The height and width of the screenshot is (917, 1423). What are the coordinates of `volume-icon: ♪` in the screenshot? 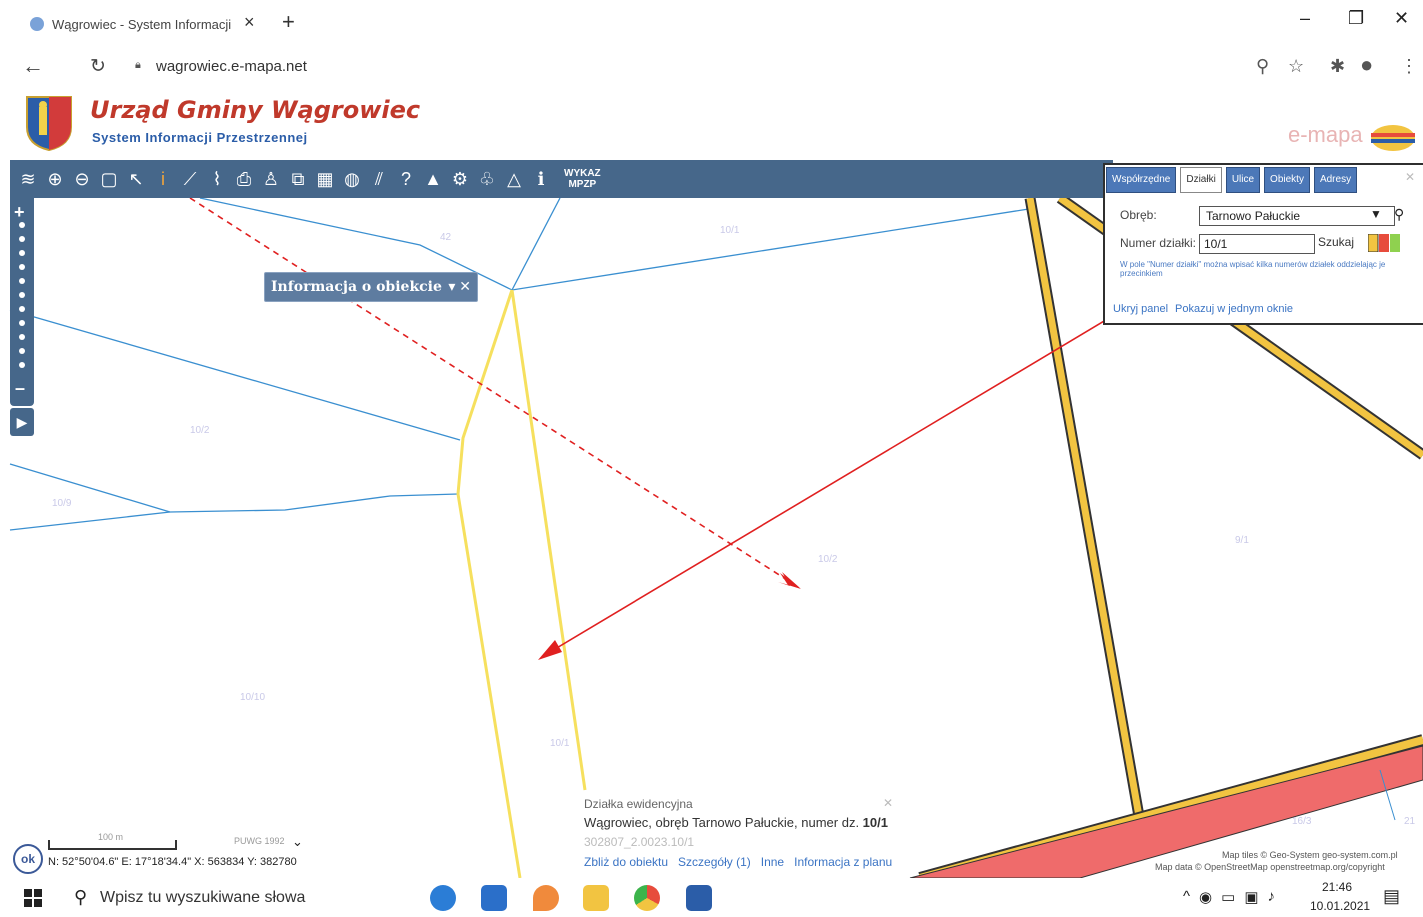 It's located at (1272, 897).